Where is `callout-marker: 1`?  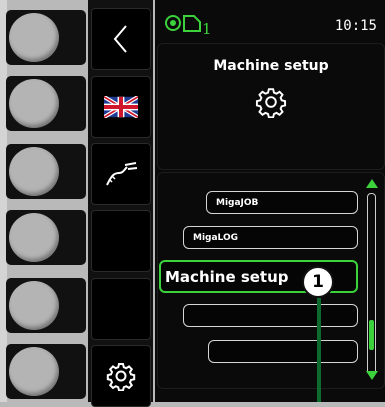
callout-marker: 1 is located at coordinates (318, 282).